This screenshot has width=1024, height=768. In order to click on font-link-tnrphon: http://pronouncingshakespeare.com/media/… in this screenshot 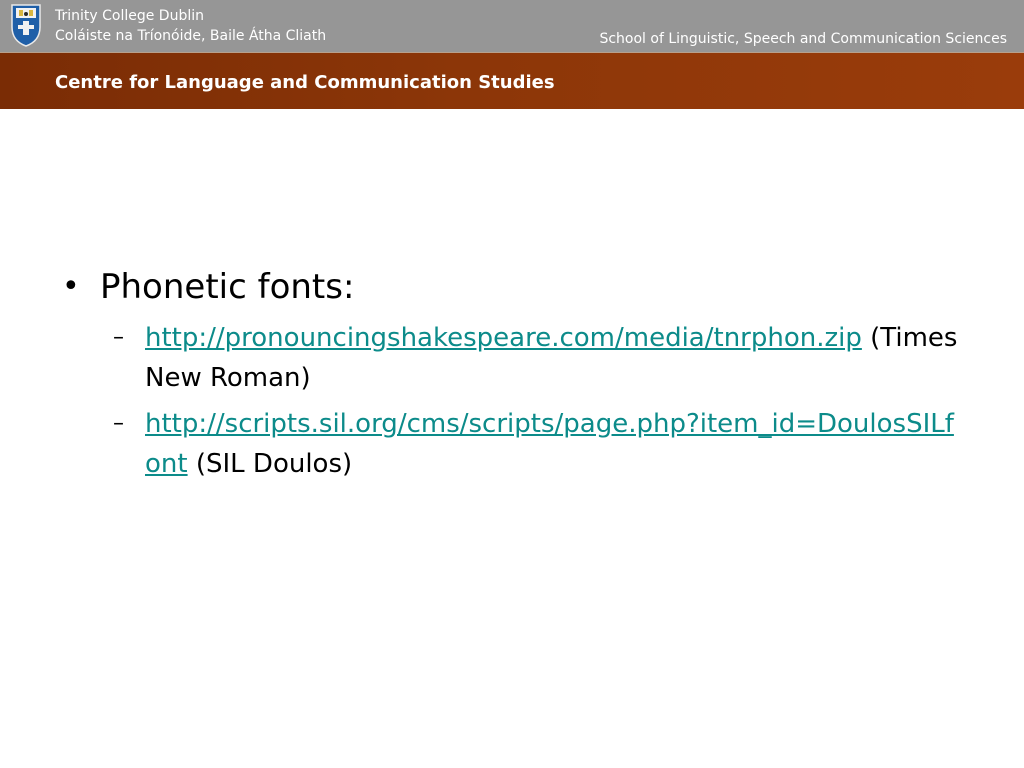, I will do `click(503, 338)`.